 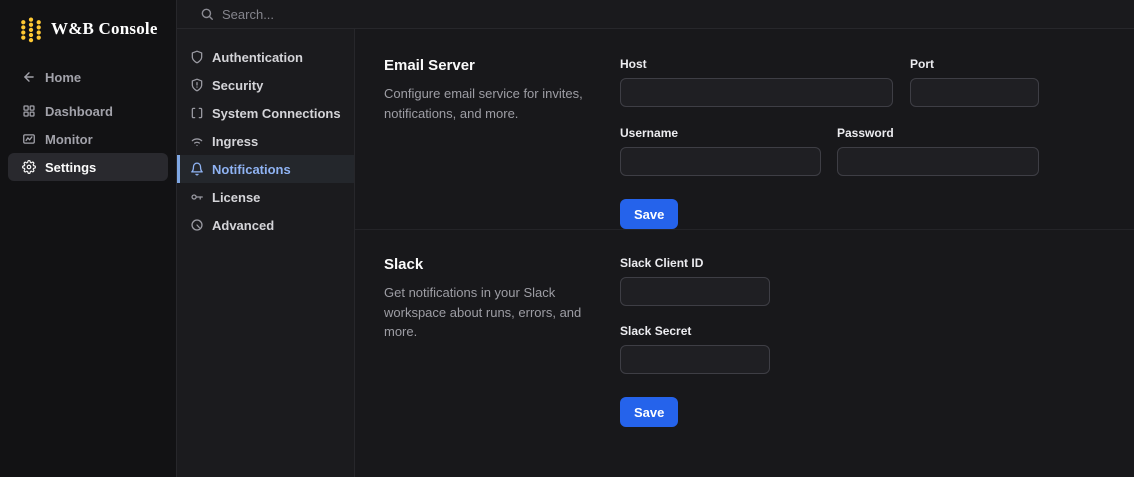 I want to click on gauge-icon, so click(x=197, y=225).